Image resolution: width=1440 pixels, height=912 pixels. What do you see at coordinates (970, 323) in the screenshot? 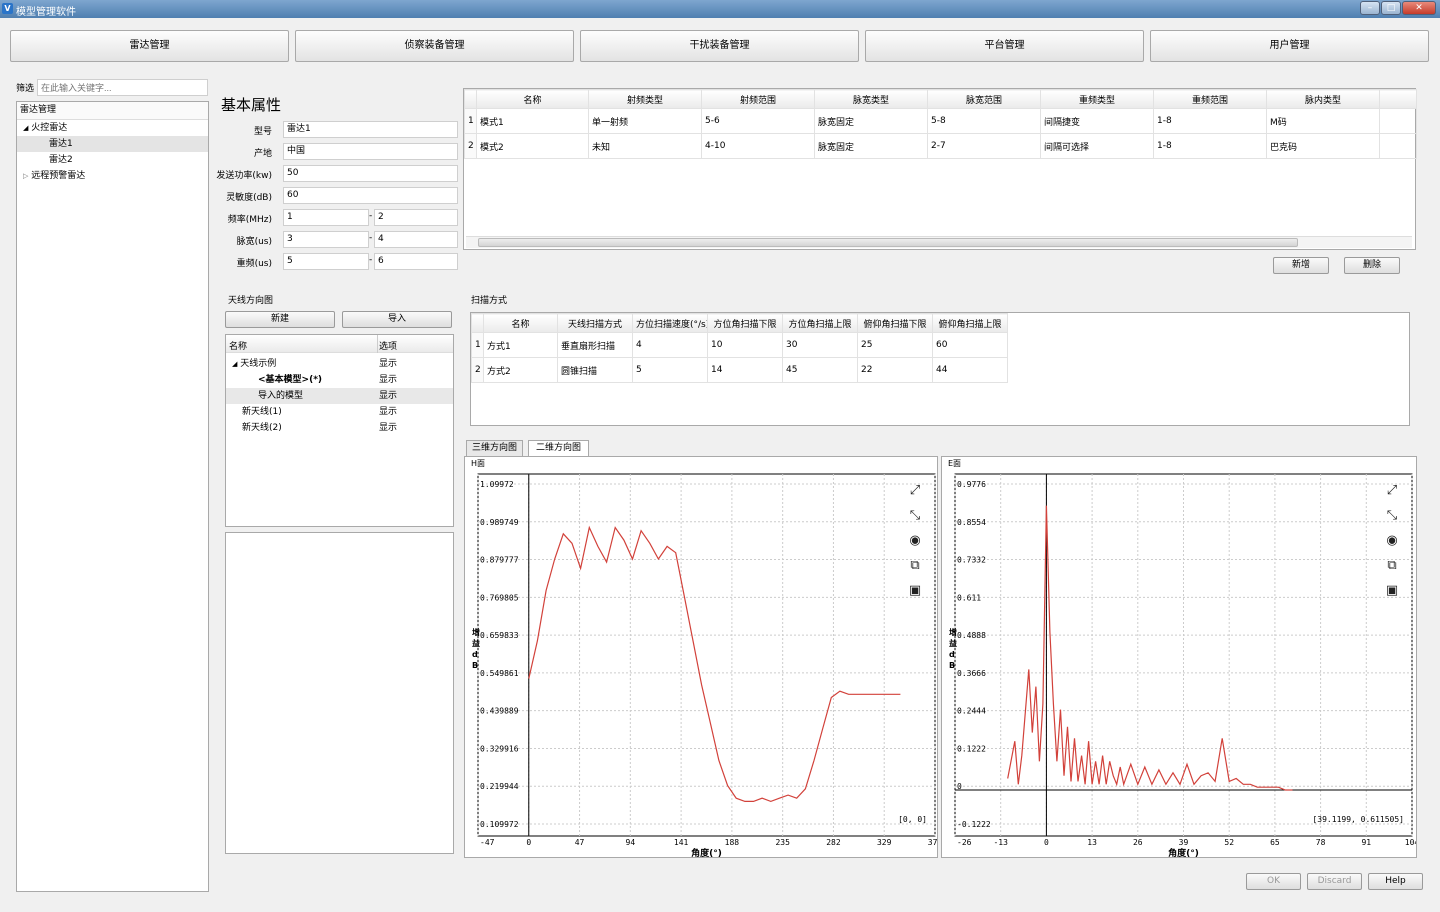
I see `column-header: 俯仰角扫描上限` at bounding box center [970, 323].